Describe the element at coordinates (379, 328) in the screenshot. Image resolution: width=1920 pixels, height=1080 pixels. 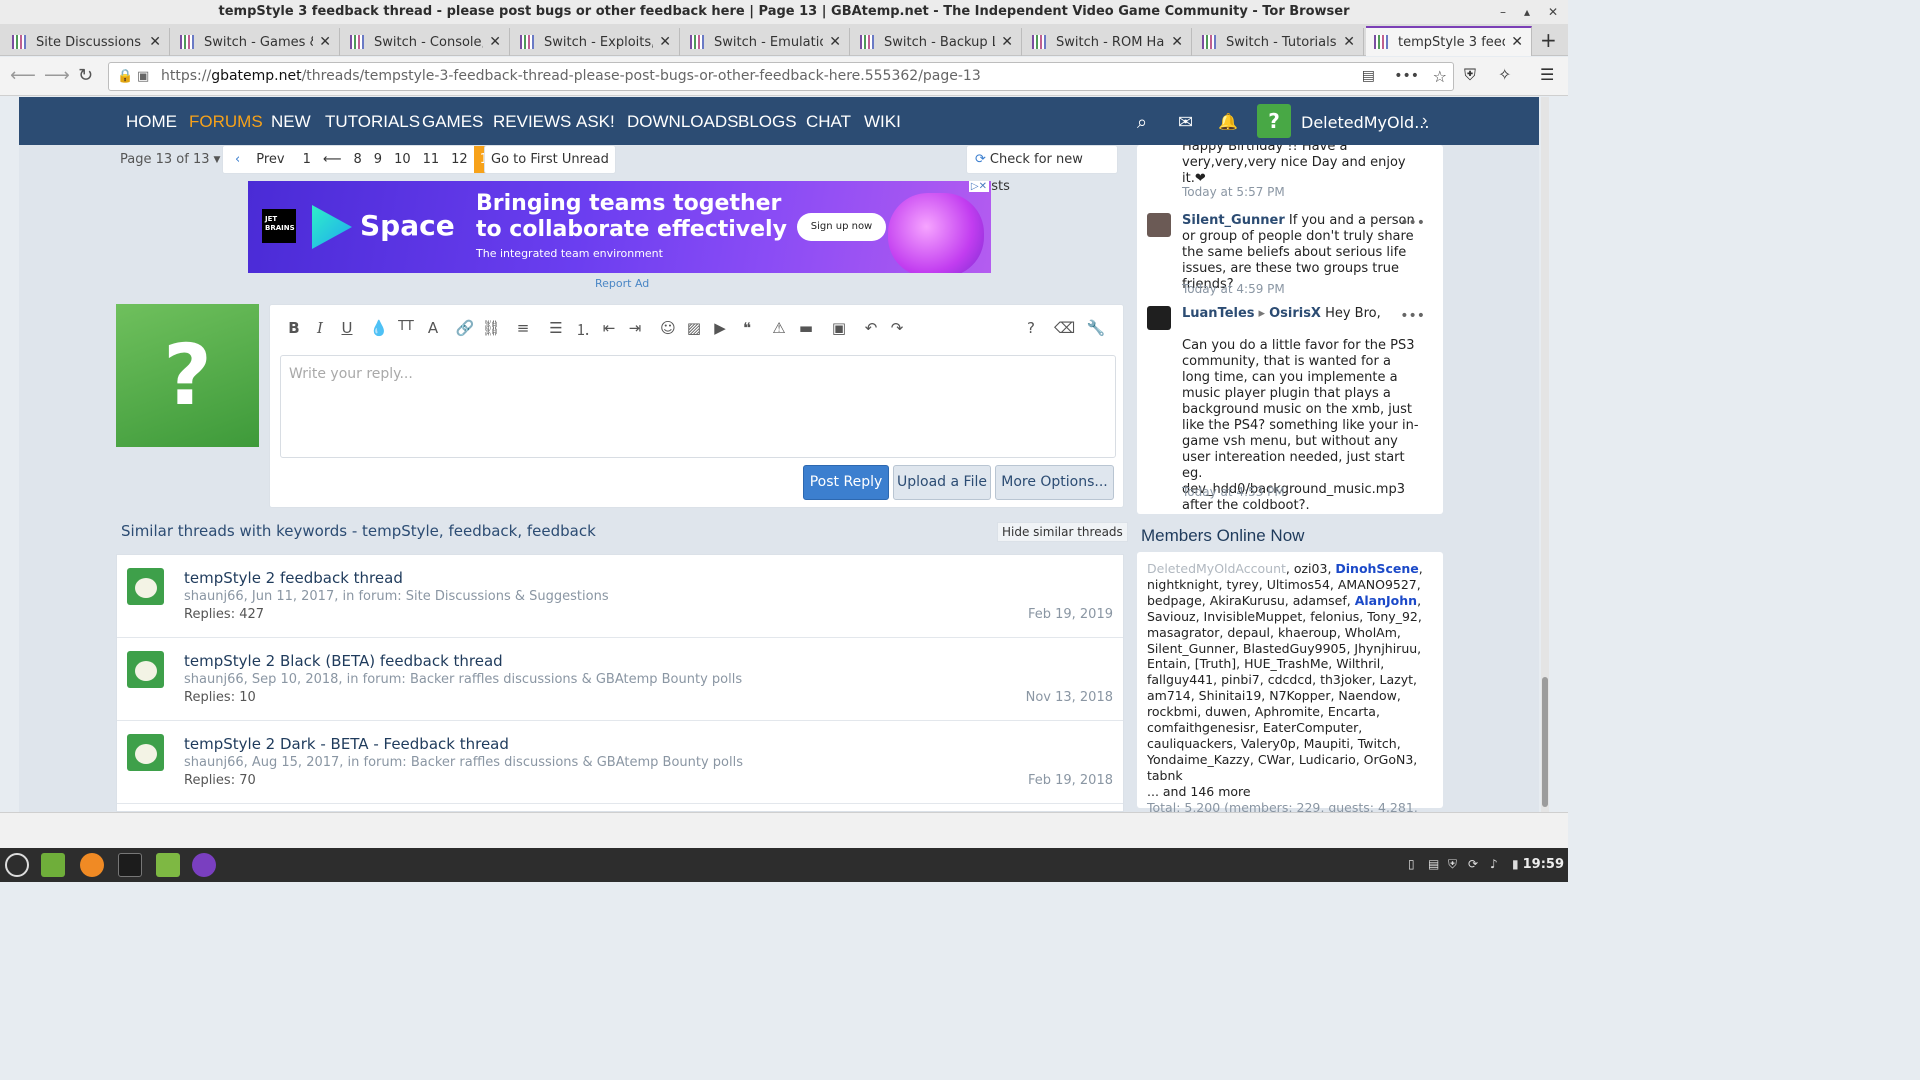
I see `color-drop-icon: 💧` at that location.